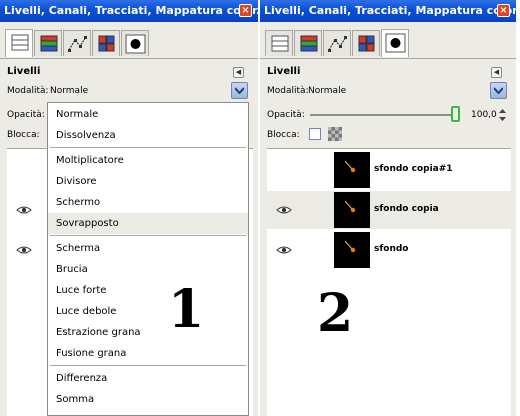 The width and height of the screenshot is (520, 416). I want to click on layer-row: sfondo copia#1, so click(389, 170).